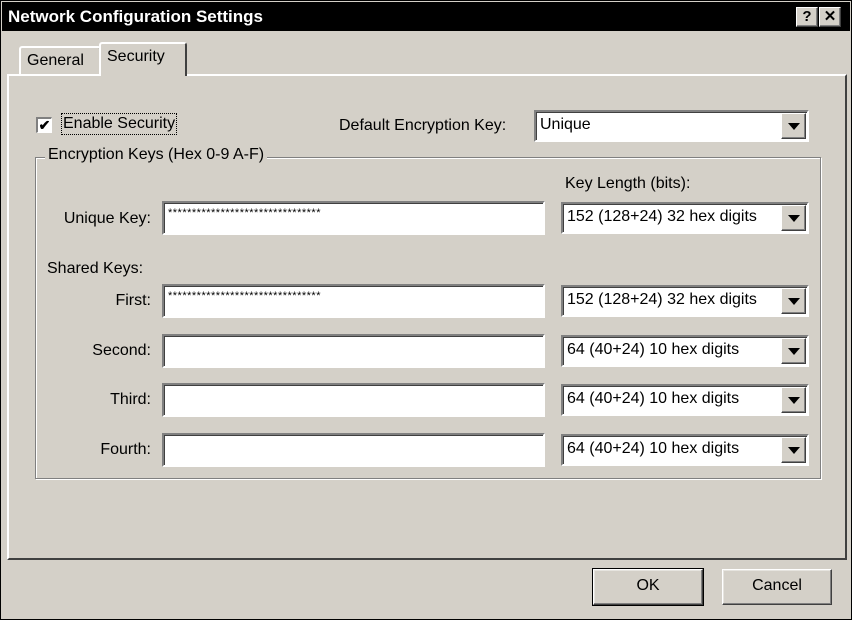  I want to click on window-title: Network Configuration Settings, so click(135, 16).